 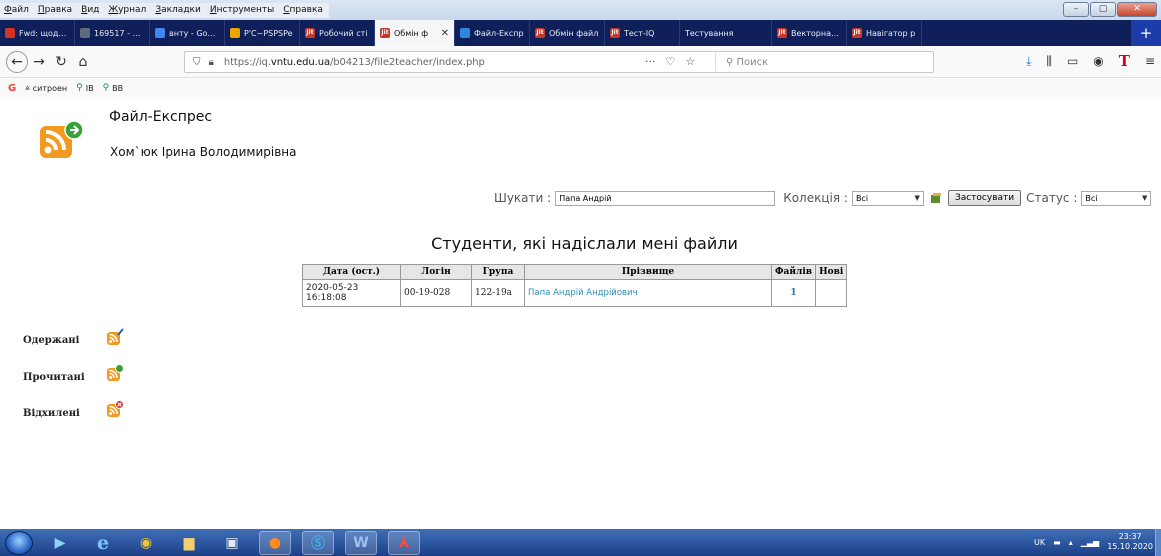 I want to click on bookmark-star-icon: ☆, so click(x=690, y=61).